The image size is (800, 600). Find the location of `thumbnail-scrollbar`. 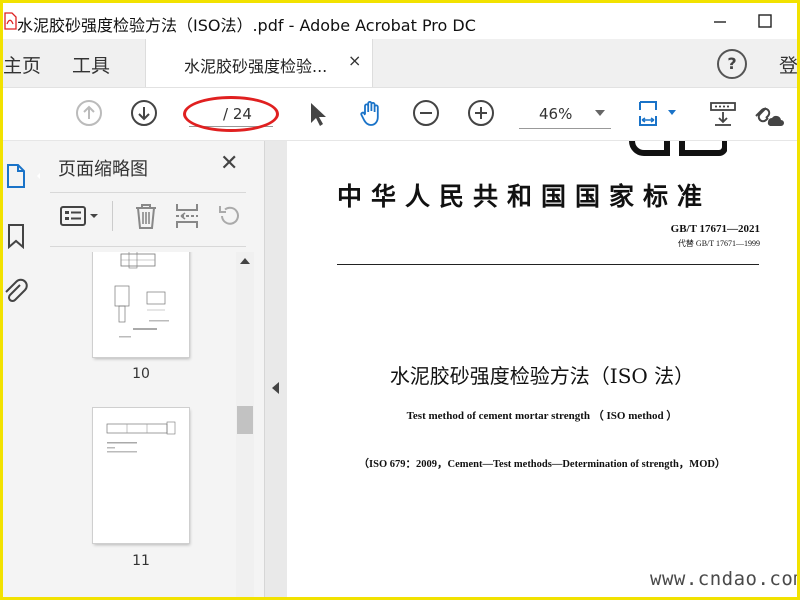

thumbnail-scrollbar is located at coordinates (245, 424).